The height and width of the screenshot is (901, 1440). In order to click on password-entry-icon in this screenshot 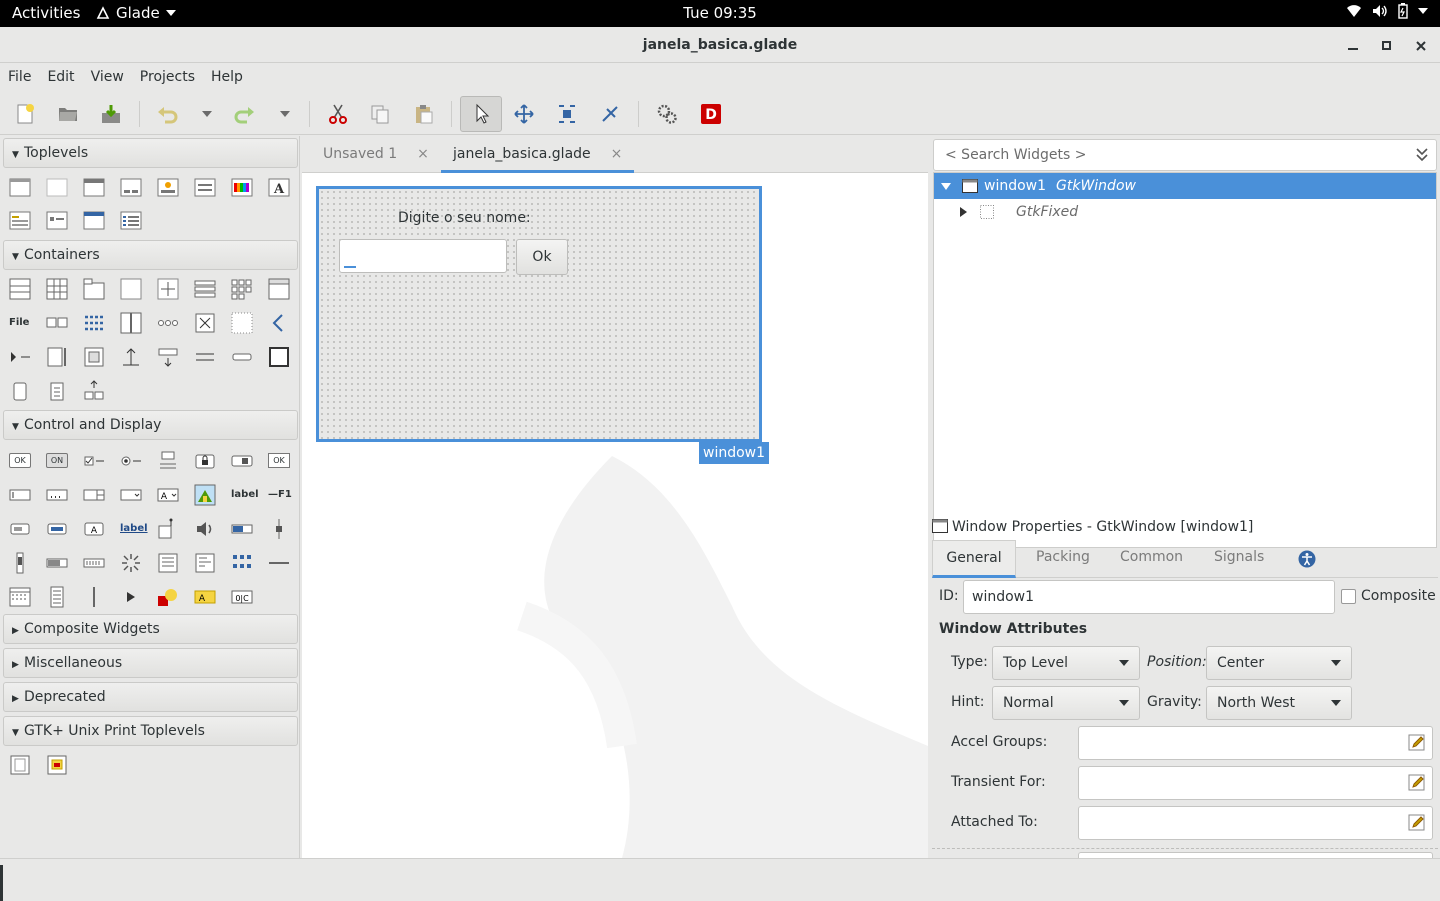, I will do `click(57, 495)`.